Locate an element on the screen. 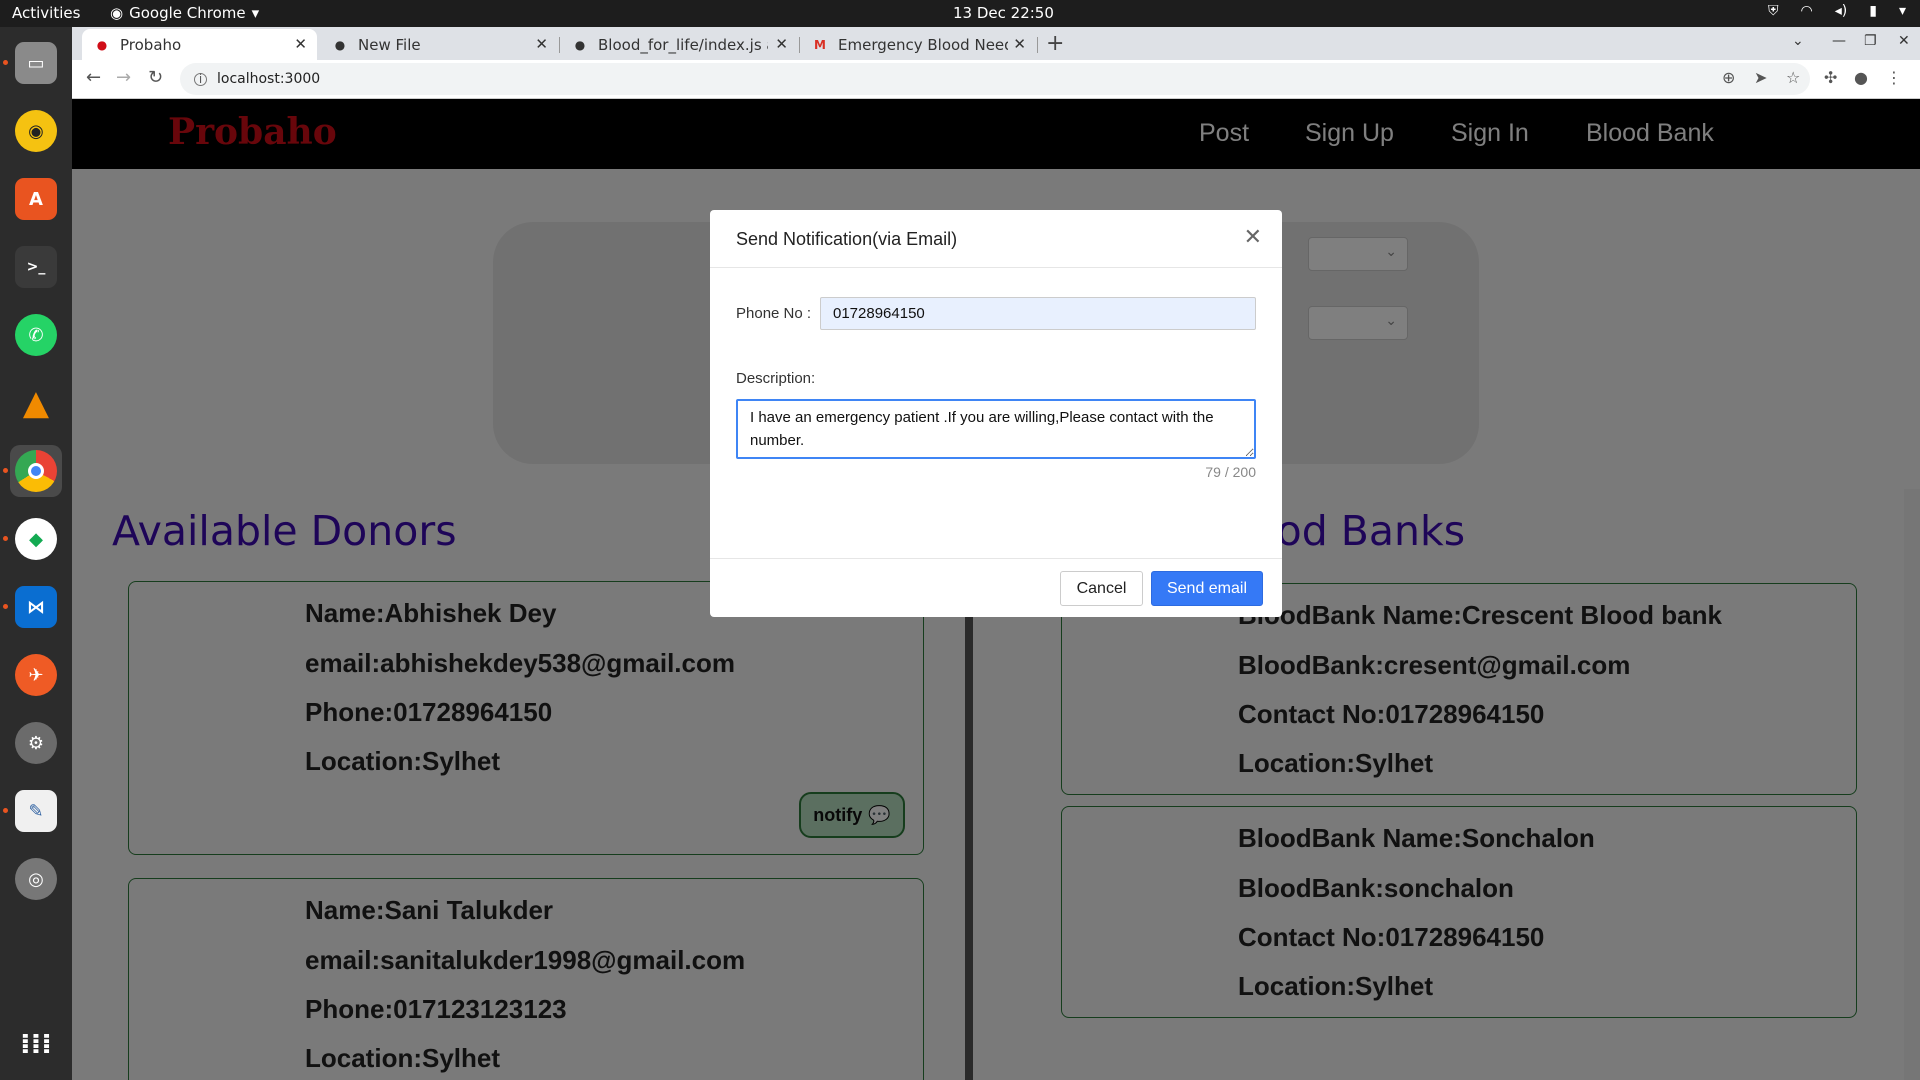 Image resolution: width=1920 pixels, height=1080 pixels. tab-index-js: ● Blood_for_life/index.js at ✕ is located at coordinates (679, 44).